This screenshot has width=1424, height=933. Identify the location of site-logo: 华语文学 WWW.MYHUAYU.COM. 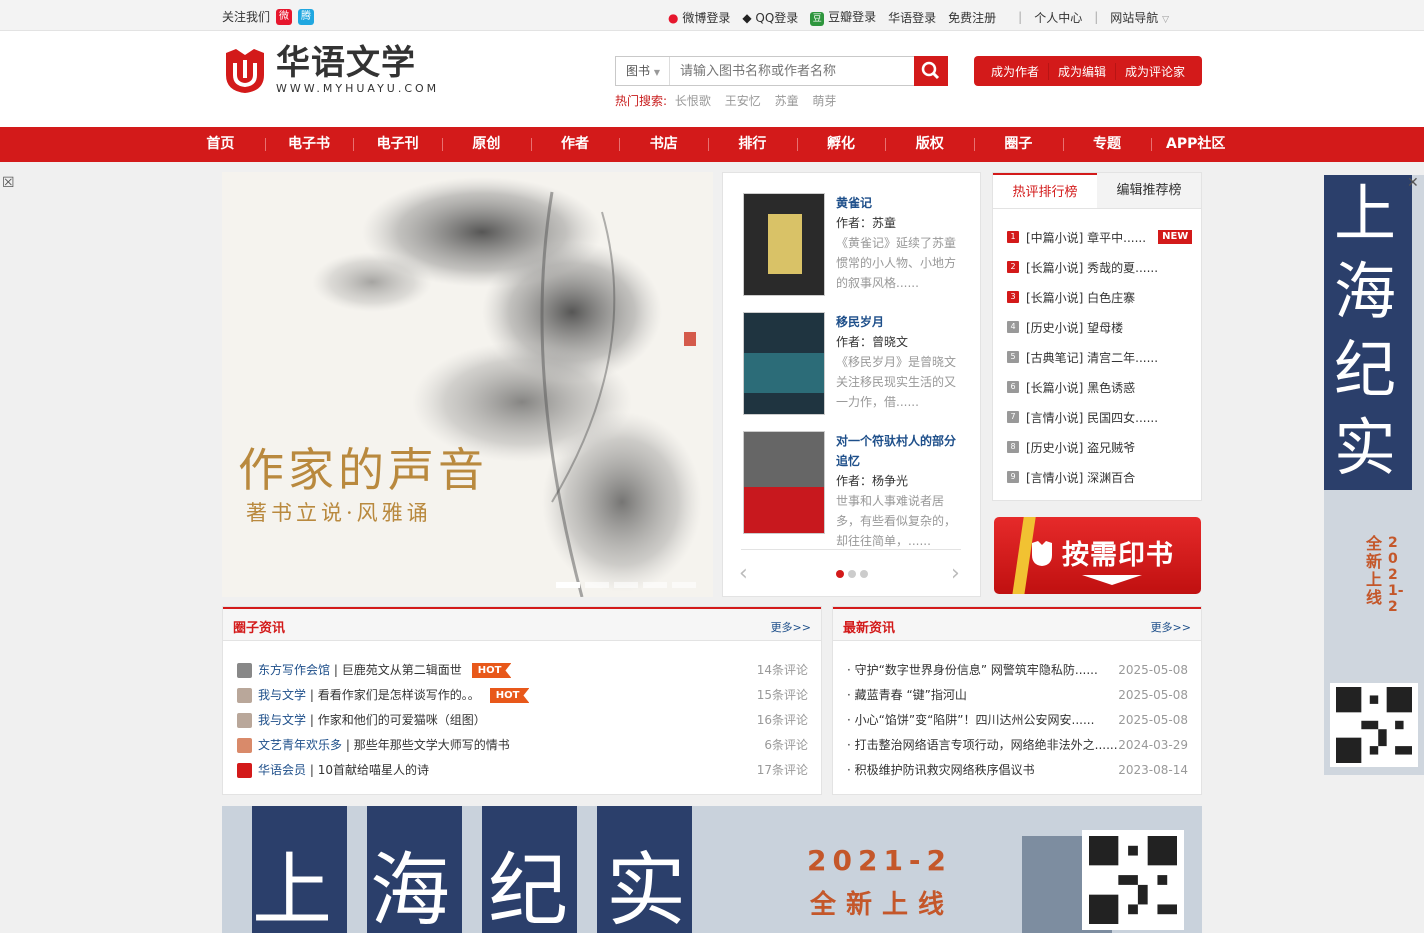
(330, 69).